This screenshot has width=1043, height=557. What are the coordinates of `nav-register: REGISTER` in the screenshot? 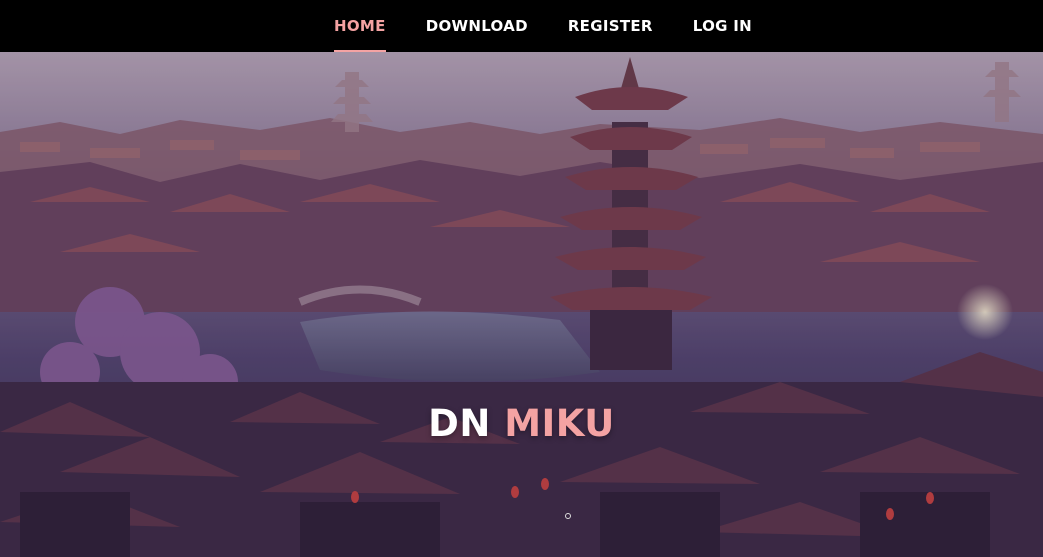 It's located at (610, 26).